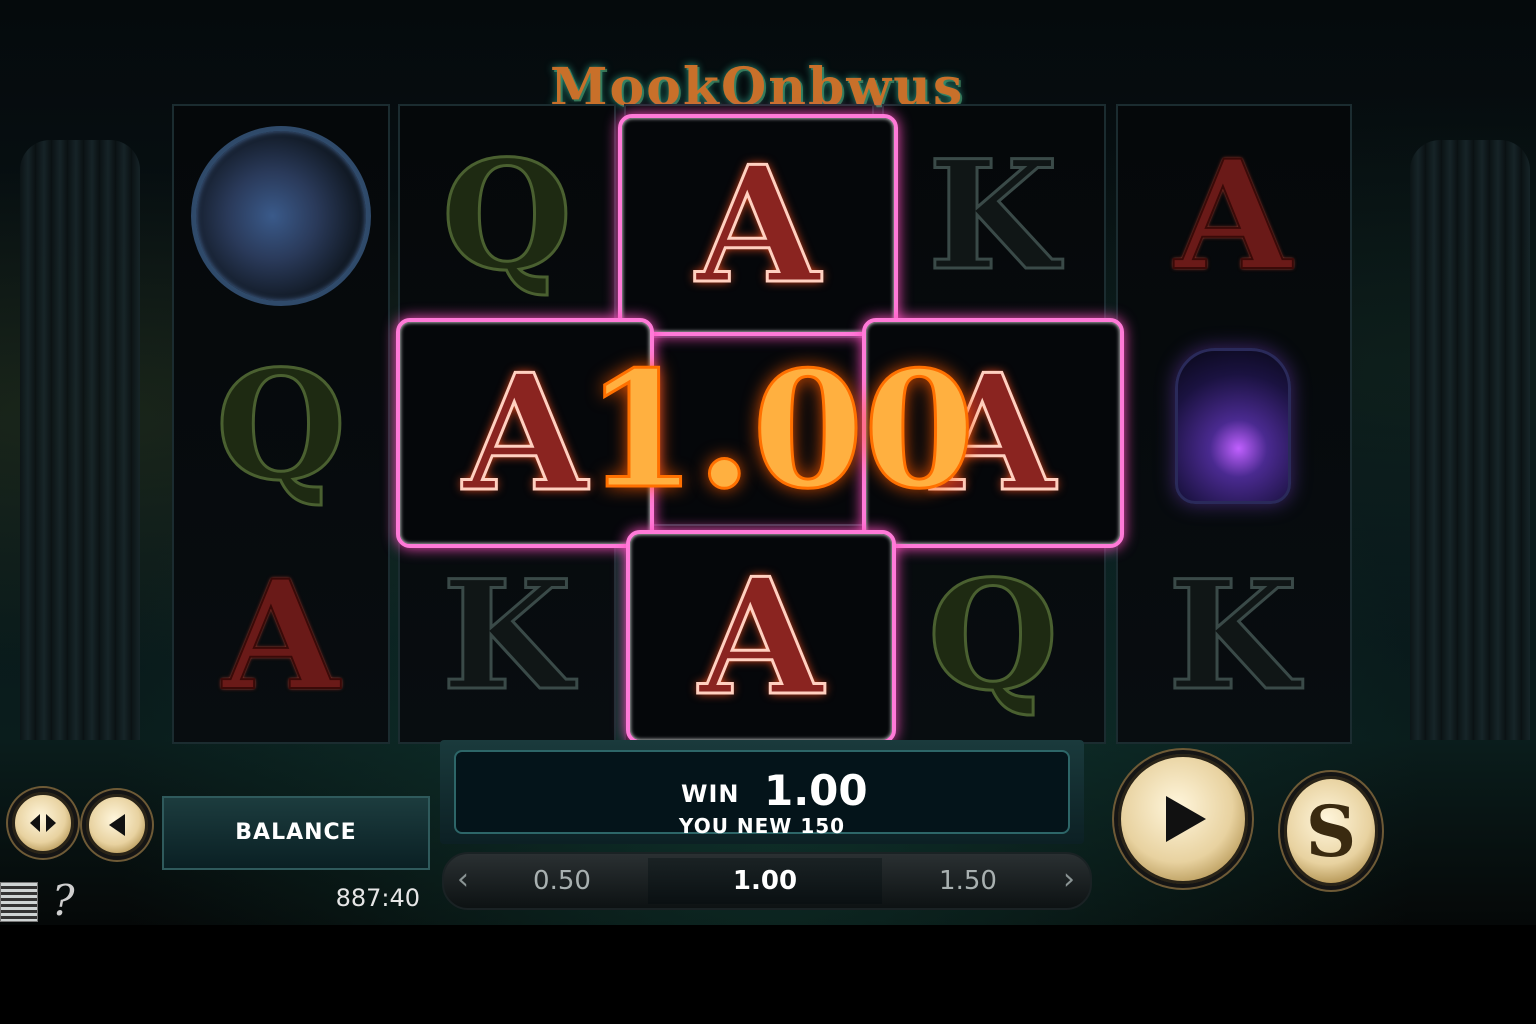 This screenshot has width=1536, height=1024. Describe the element at coordinates (1331, 831) in the screenshot. I see `s-menu-button: S` at that location.